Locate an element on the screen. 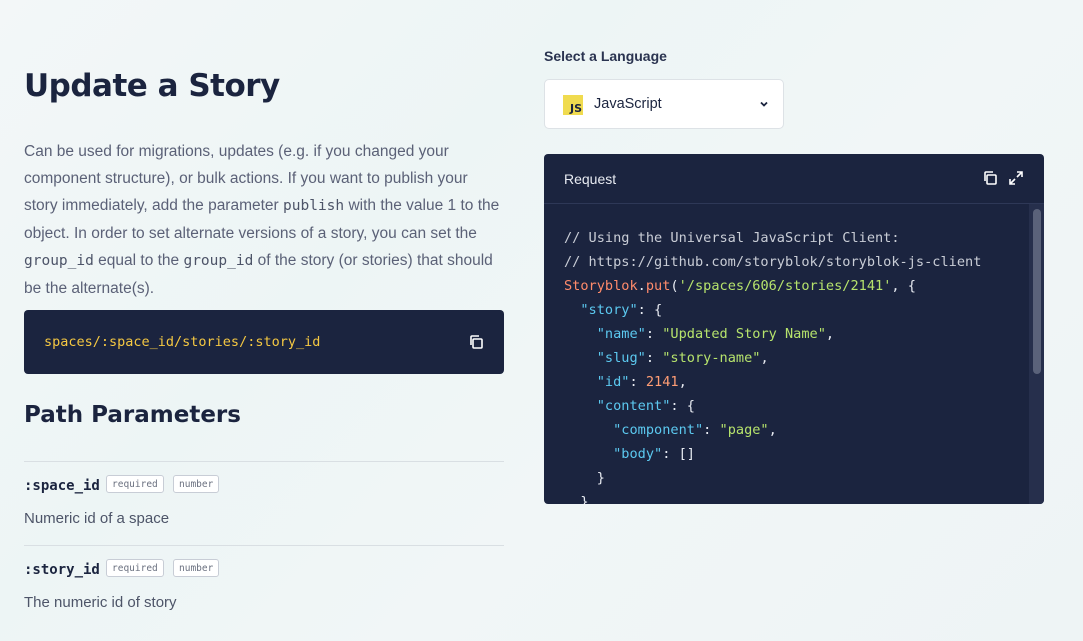  request-header: Request is located at coordinates (794, 179).